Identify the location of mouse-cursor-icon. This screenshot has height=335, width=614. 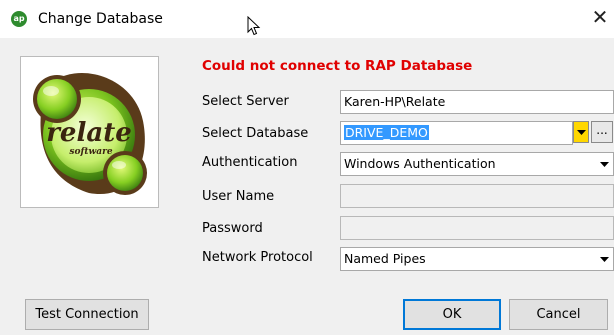
(254, 26).